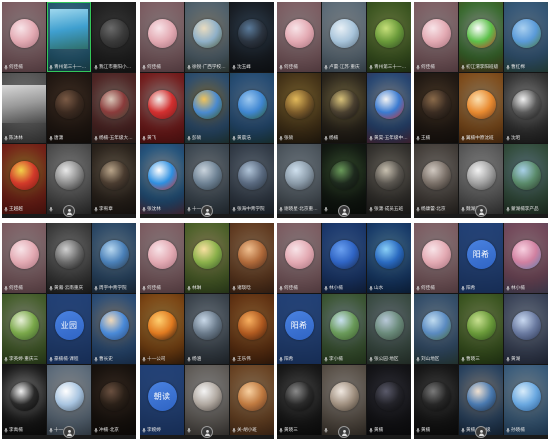  I want to click on participant-tile: 周宇中青学院, so click(114, 258).